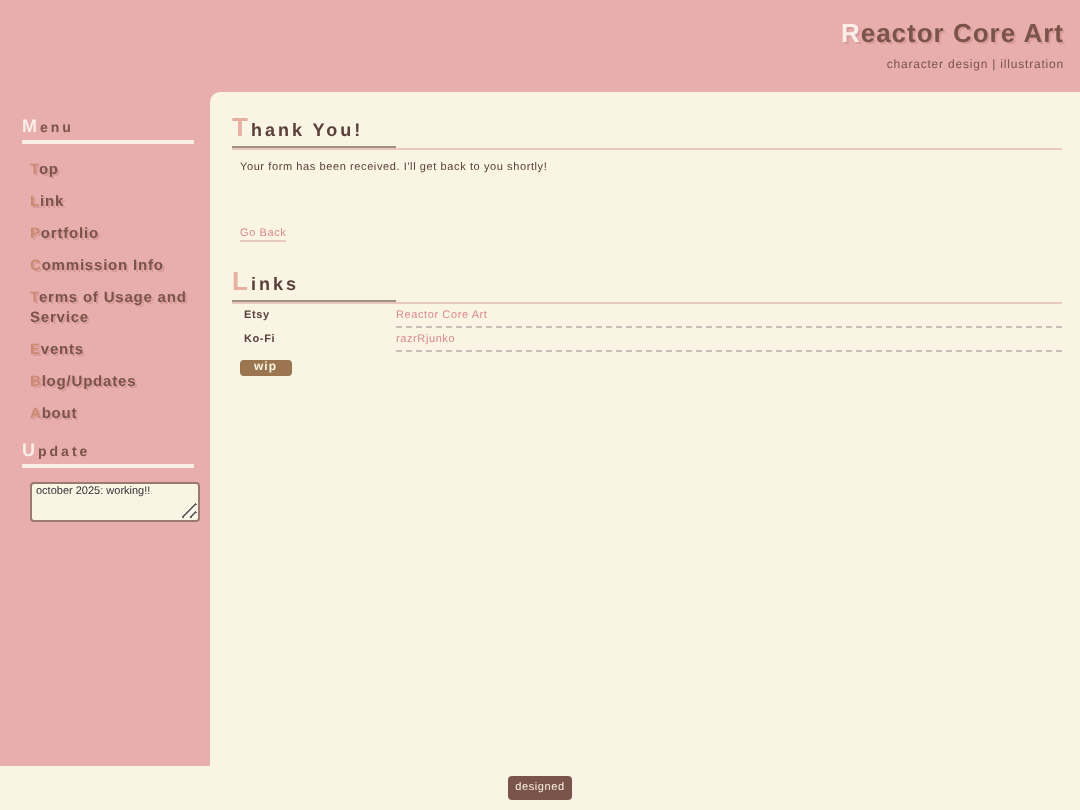 Image resolution: width=1080 pixels, height=810 pixels. Describe the element at coordinates (647, 131) in the screenshot. I see `section-heading: Thank You!` at that location.